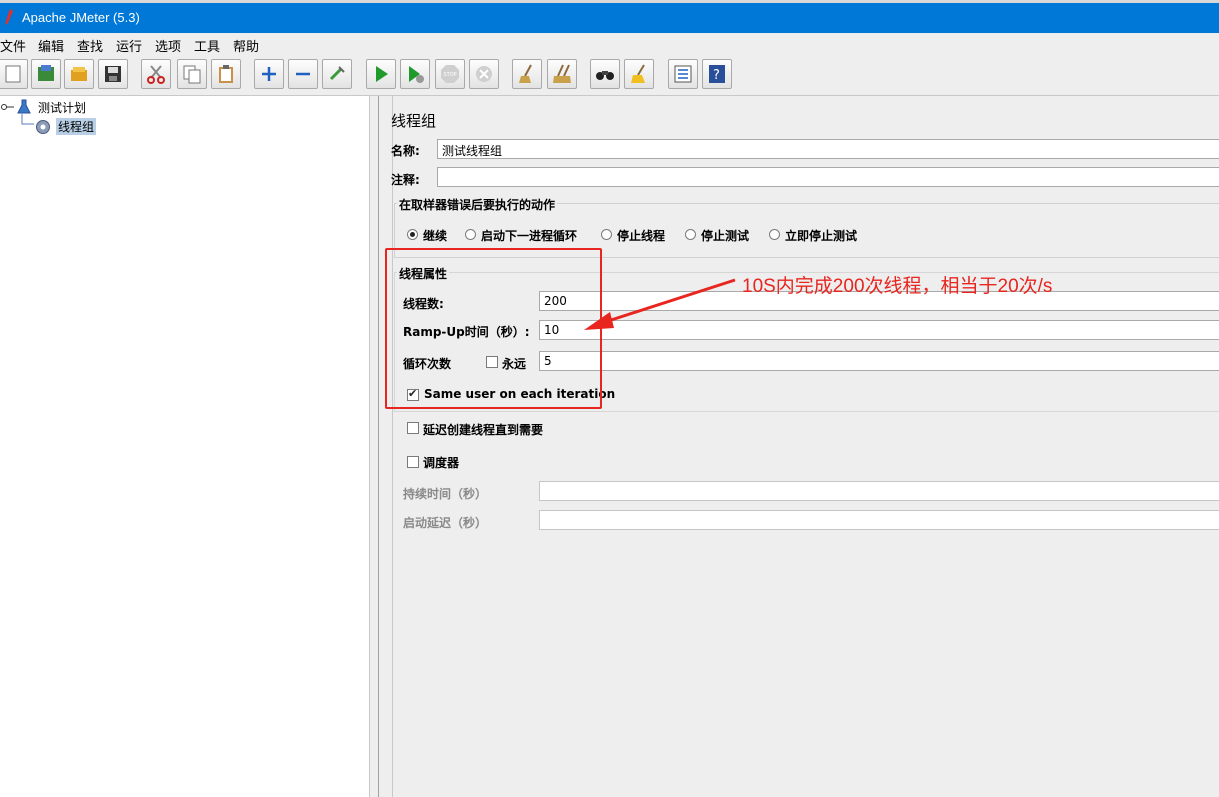 Image resolution: width=1219 pixels, height=797 pixels. I want to click on error-action-legend: 在取样器错误后要执行的动作, so click(477, 204).